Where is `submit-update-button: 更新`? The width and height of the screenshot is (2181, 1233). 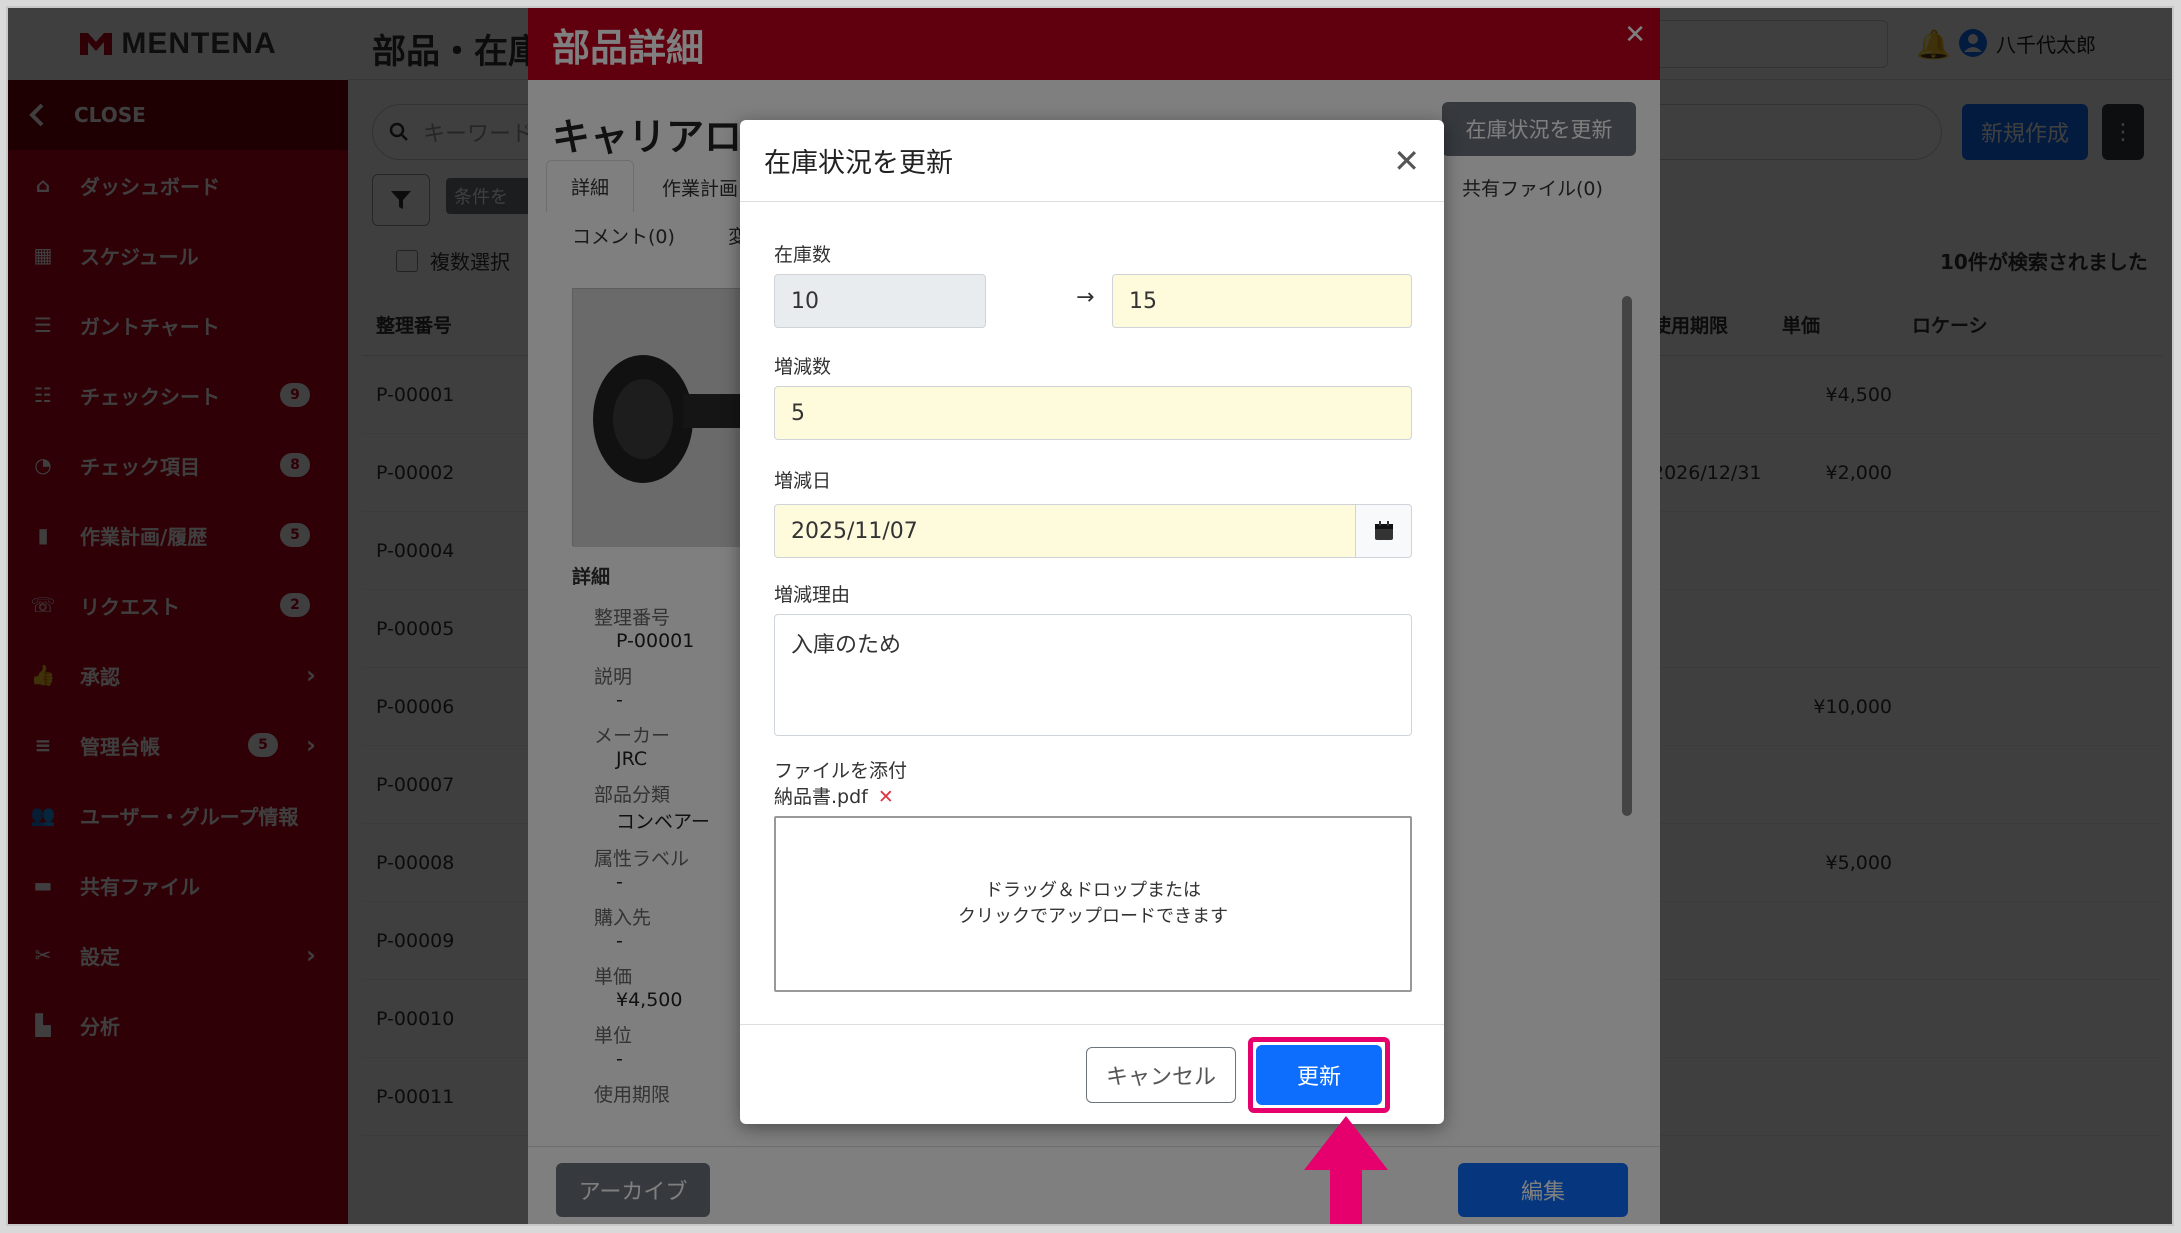 submit-update-button: 更新 is located at coordinates (1319, 1075).